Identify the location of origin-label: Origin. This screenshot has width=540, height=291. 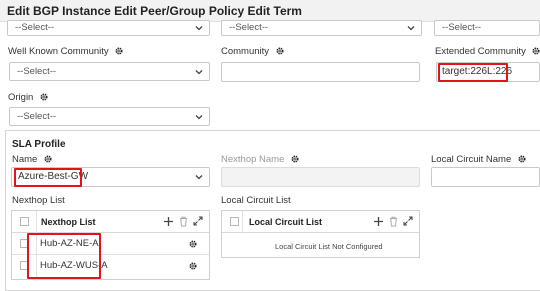
(28, 97).